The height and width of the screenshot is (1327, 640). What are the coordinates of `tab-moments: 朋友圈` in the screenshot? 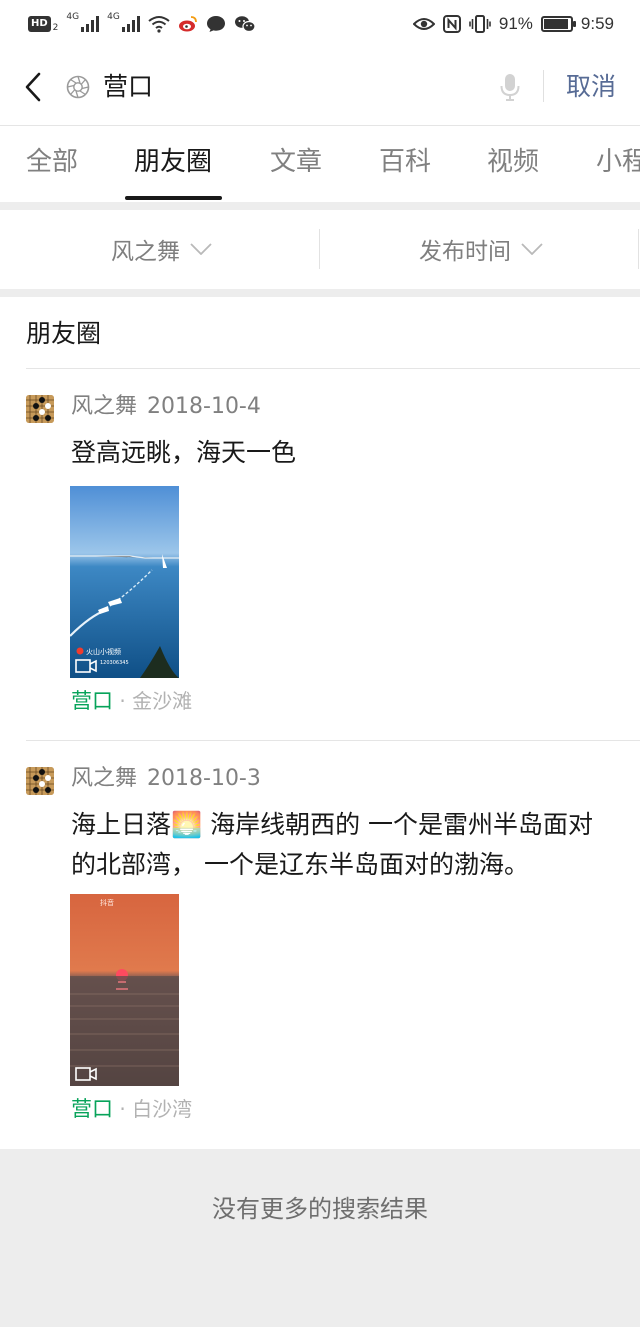 It's located at (173, 162).